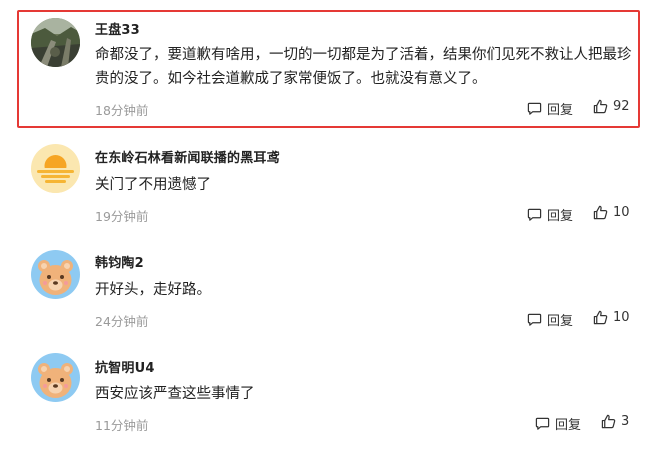 The image size is (662, 453). What do you see at coordinates (625, 421) in the screenshot?
I see `like-count: 3` at bounding box center [625, 421].